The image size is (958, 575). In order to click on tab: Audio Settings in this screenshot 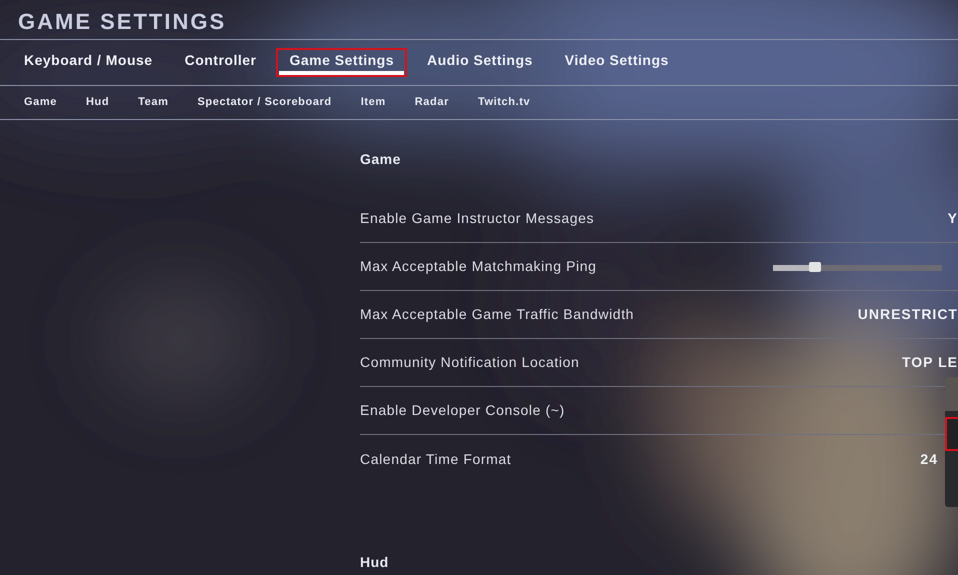, I will do `click(480, 62)`.